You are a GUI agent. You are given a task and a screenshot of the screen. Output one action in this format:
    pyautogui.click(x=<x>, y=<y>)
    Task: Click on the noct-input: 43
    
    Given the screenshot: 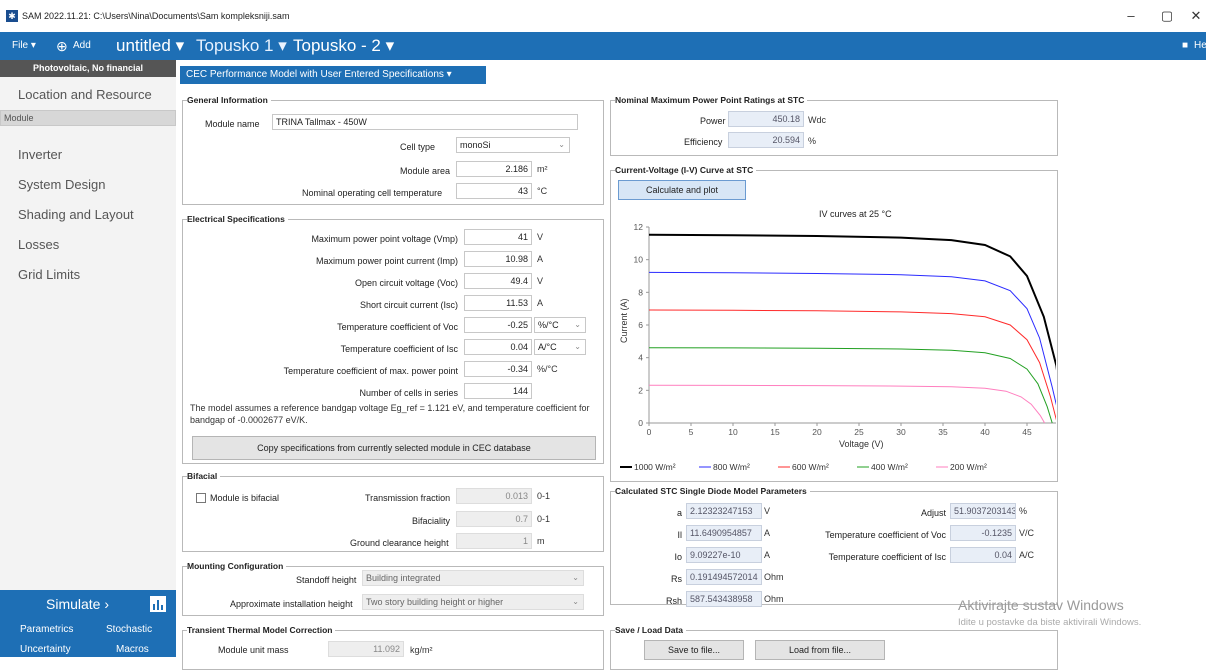 What is the action you would take?
    pyautogui.click(x=494, y=191)
    